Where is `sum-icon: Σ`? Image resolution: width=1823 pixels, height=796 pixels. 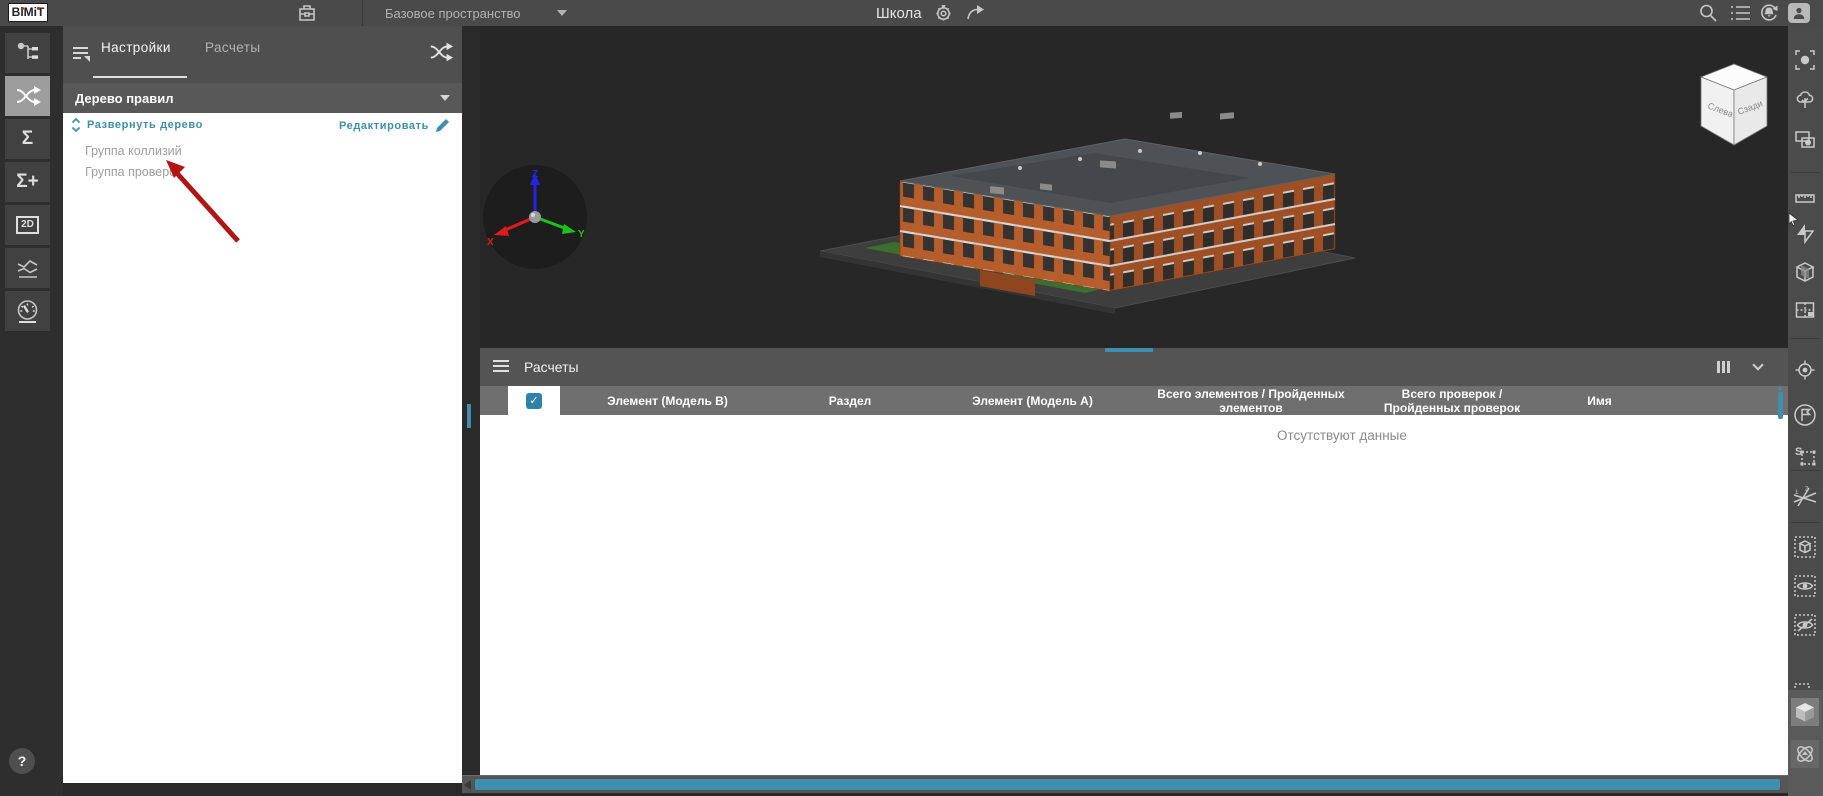 sum-icon: Σ is located at coordinates (27, 139).